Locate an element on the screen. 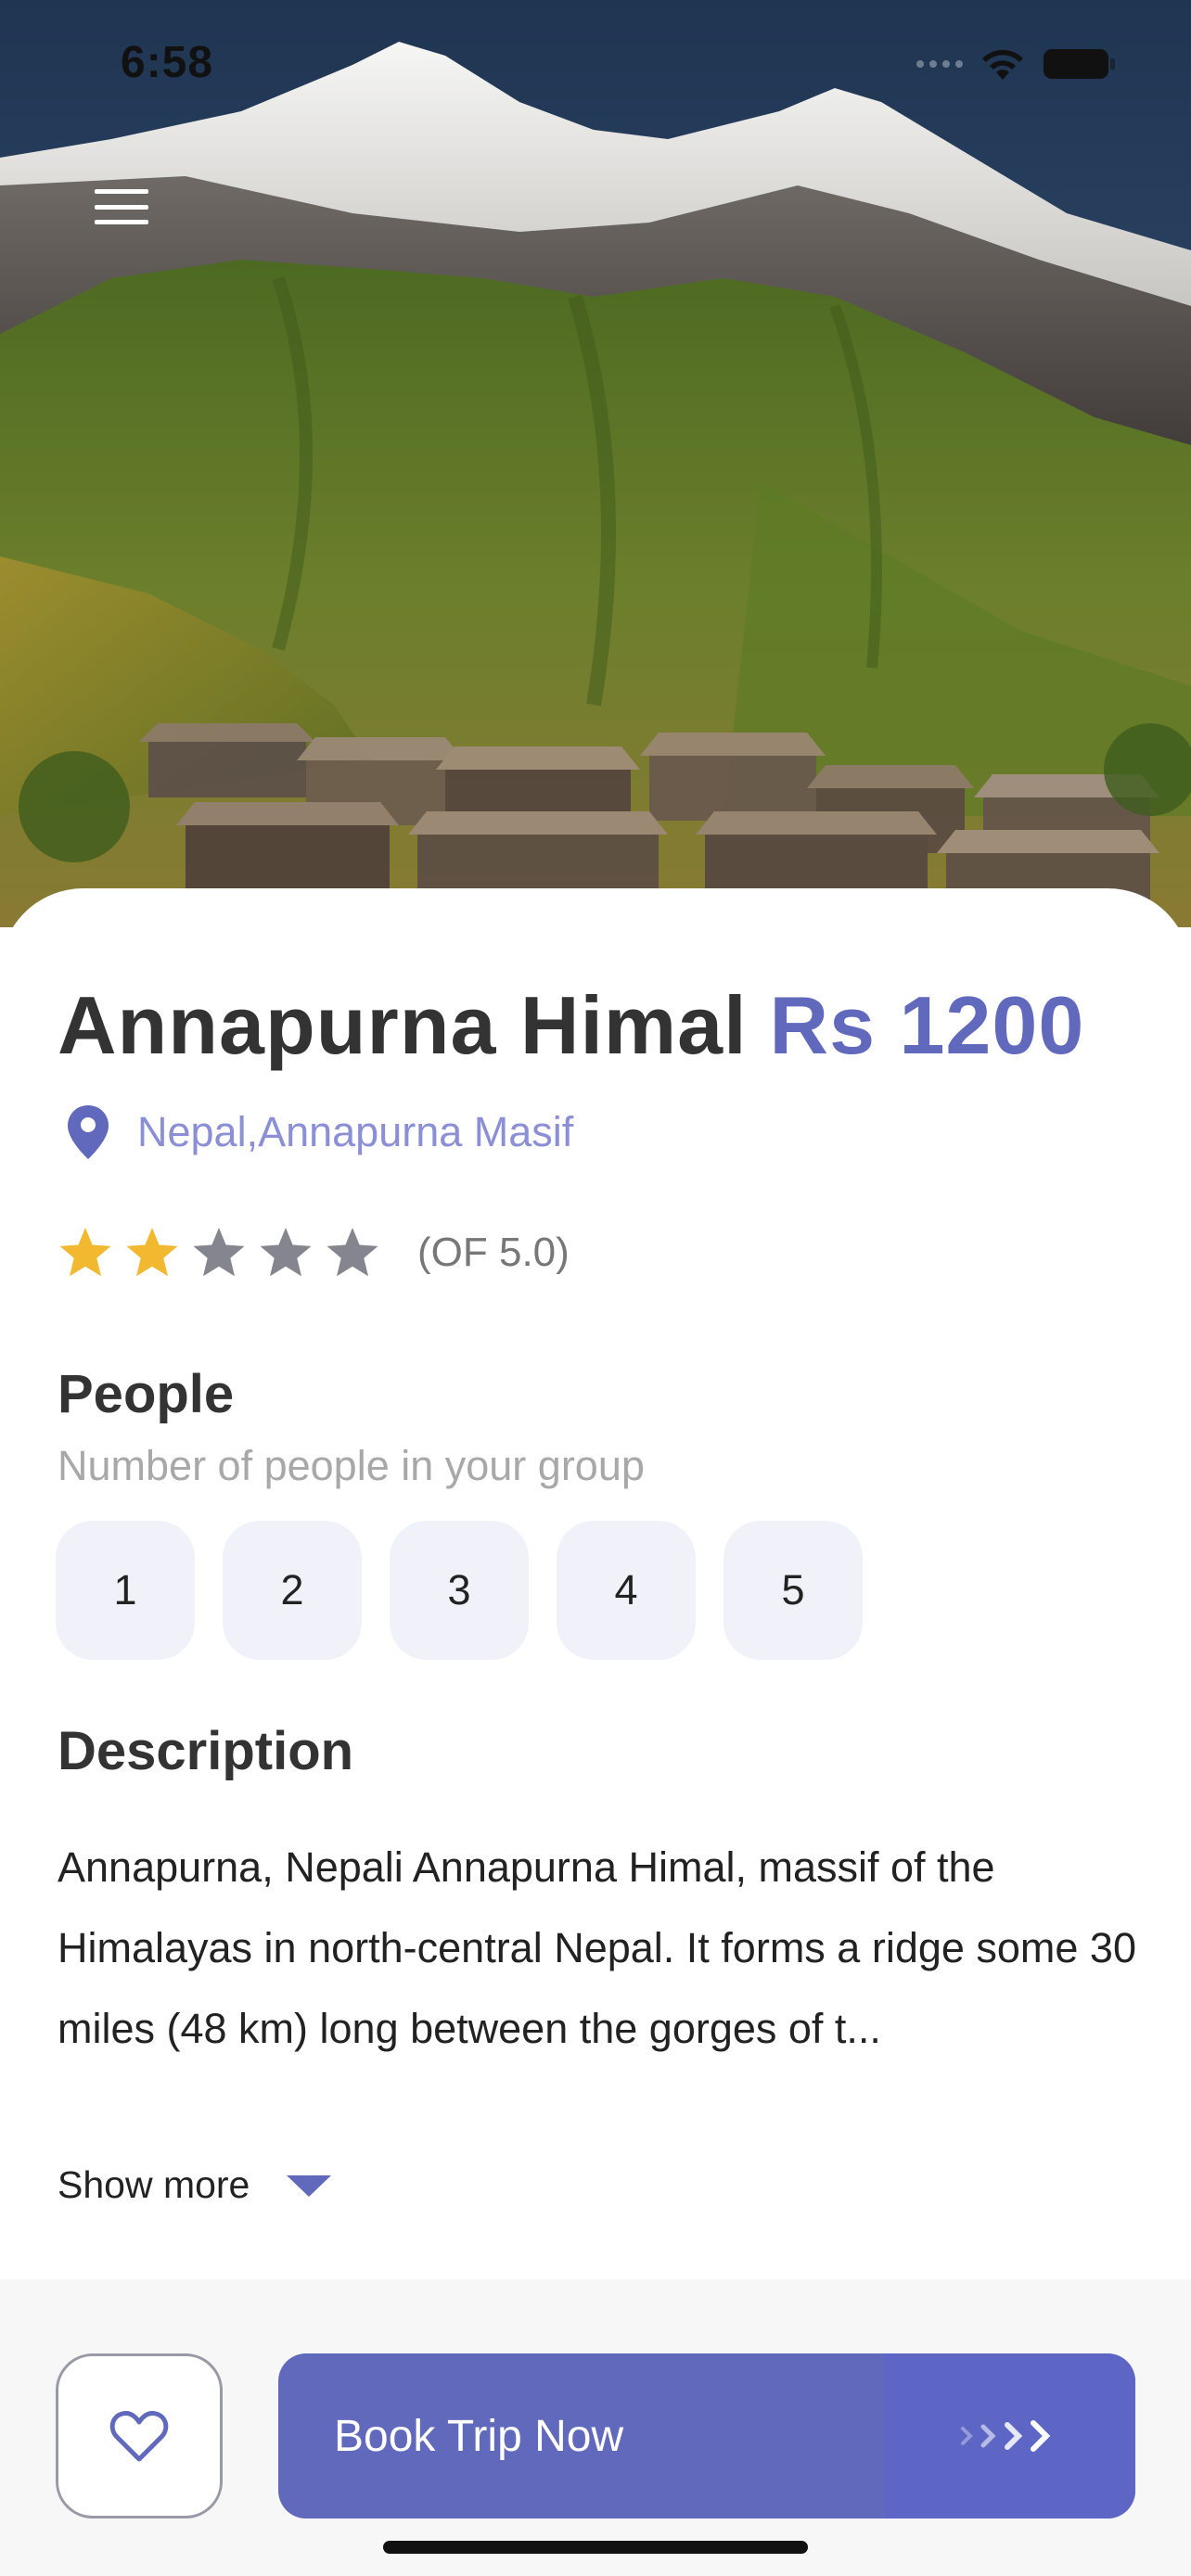 The height and width of the screenshot is (2576, 1191). people-option-4: 4 is located at coordinates (626, 1591).